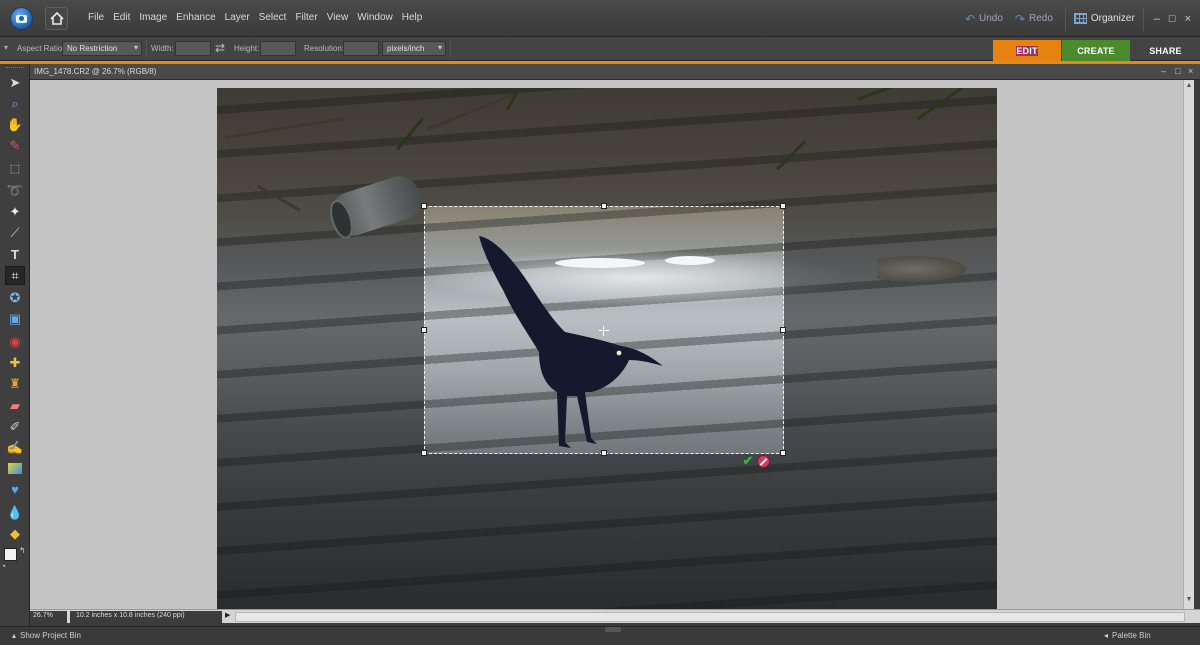 The image size is (1200, 645). I want to click on crop-shield, so click(607, 147).